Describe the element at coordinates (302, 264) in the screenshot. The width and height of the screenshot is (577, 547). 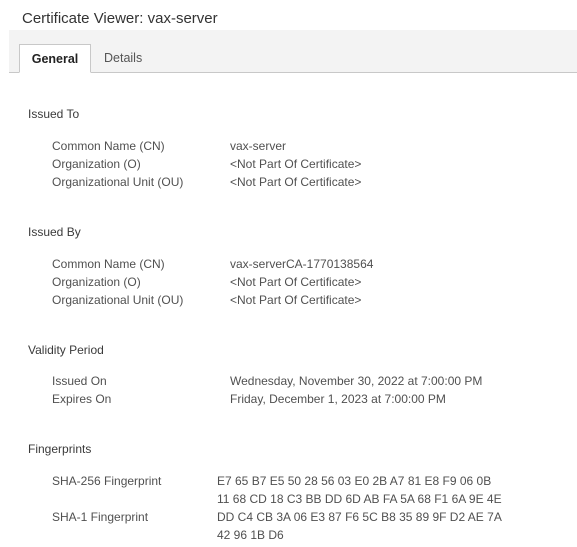
I see `issued-by-cn-value: vax-serverCA-1770138564` at that location.